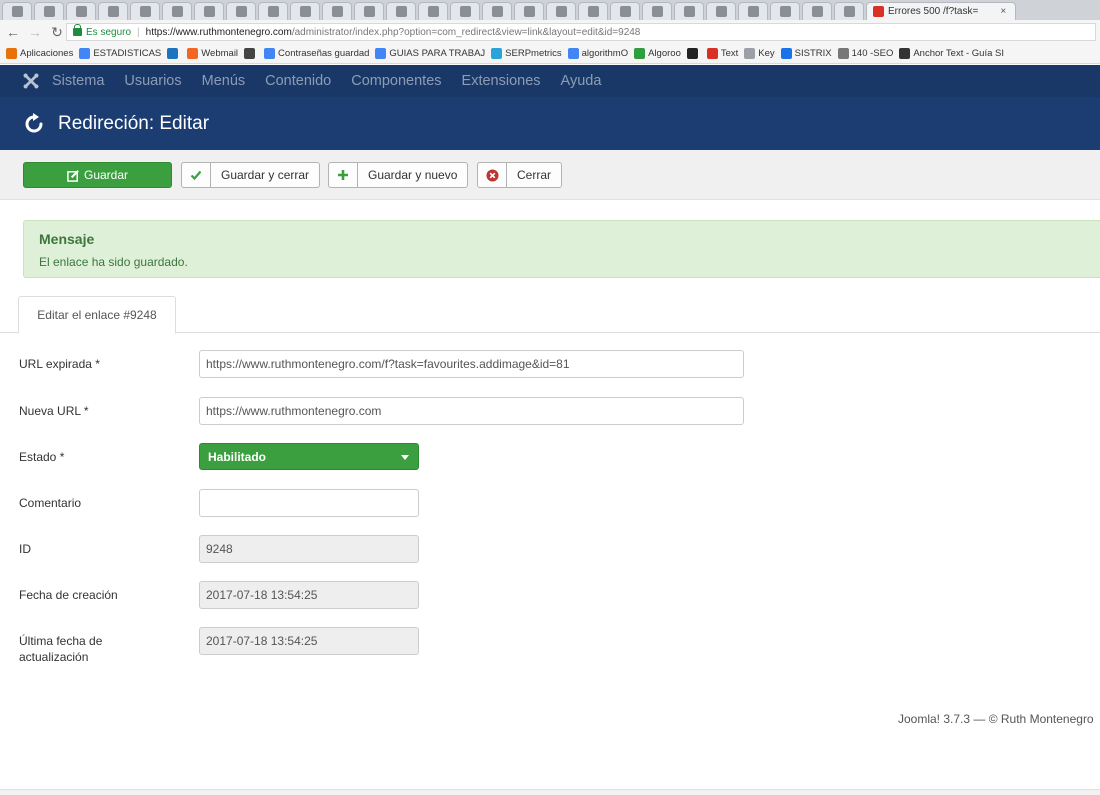 Image resolution: width=1100 pixels, height=795 pixels. Describe the element at coordinates (437, 53) in the screenshot. I see `bookmark-label: GUIAS PARA TRABAJ` at that location.